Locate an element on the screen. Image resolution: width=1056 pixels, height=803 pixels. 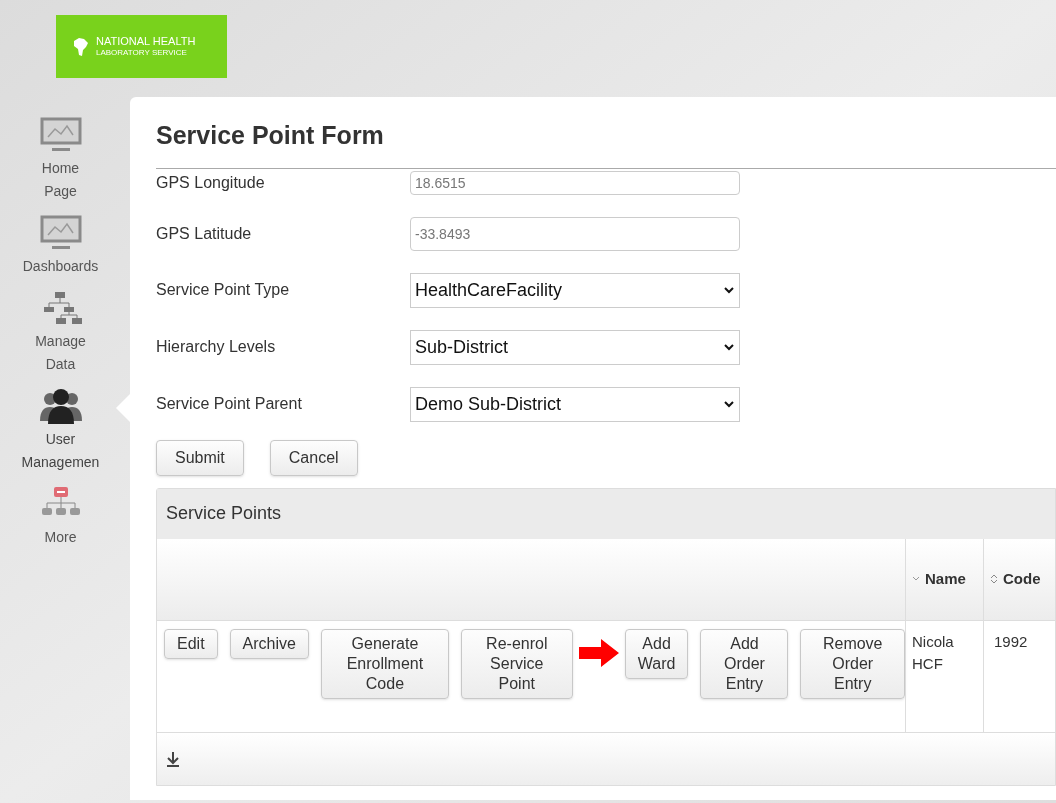
field-label: Service Point Type is located at coordinates (223, 290).